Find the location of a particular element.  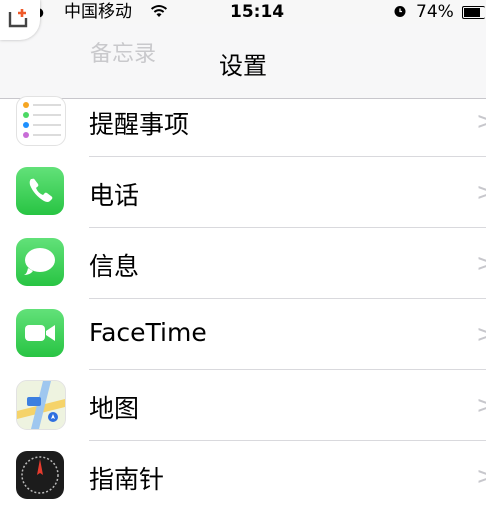

settings-row-label: 地图 is located at coordinates (114, 408).